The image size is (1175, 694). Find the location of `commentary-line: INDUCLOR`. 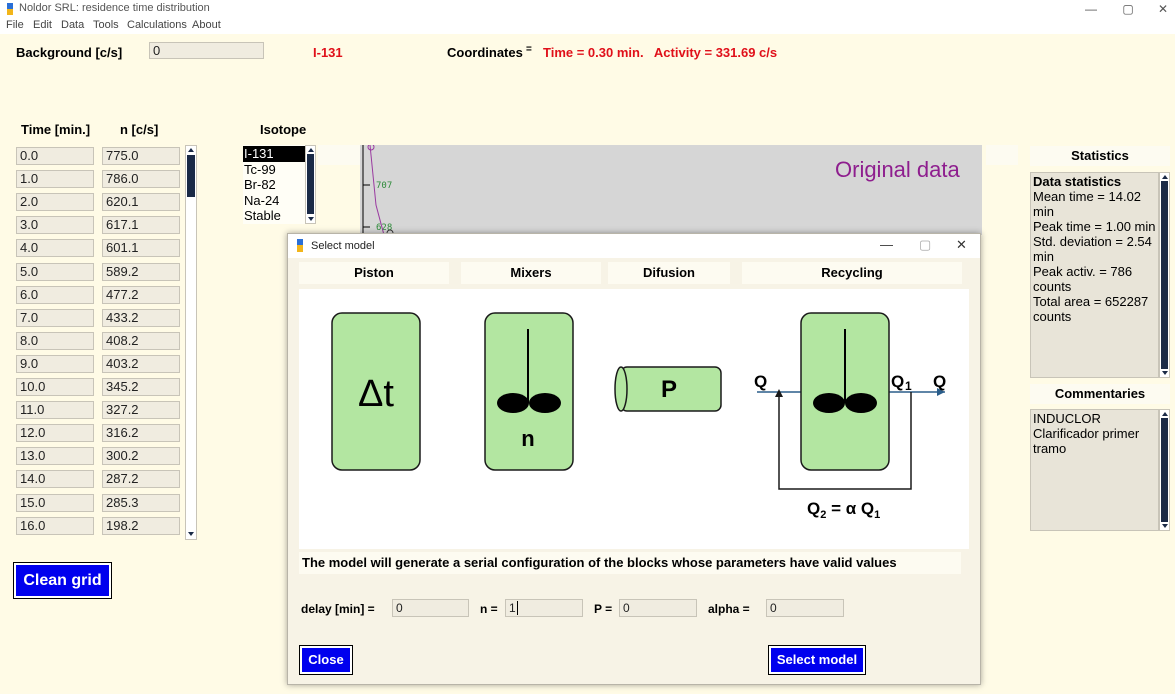

commentary-line: INDUCLOR is located at coordinates (1067, 418).